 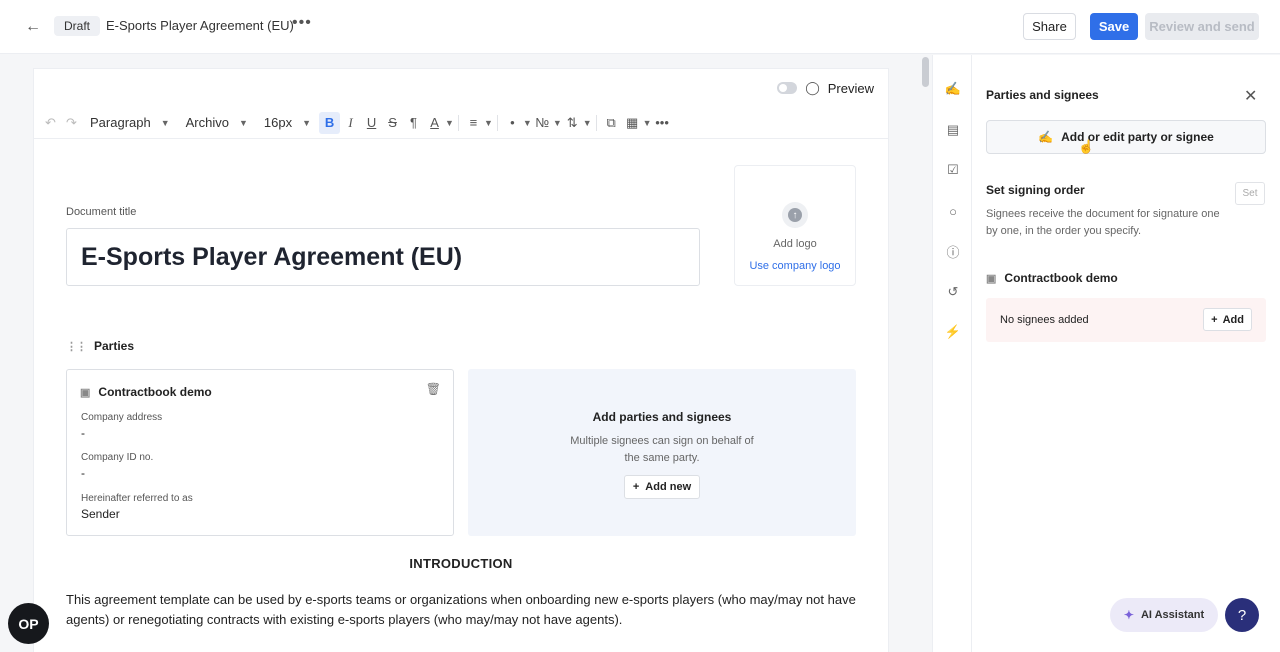 I want to click on signing-order-title: Set signing order, so click(x=1035, y=190).